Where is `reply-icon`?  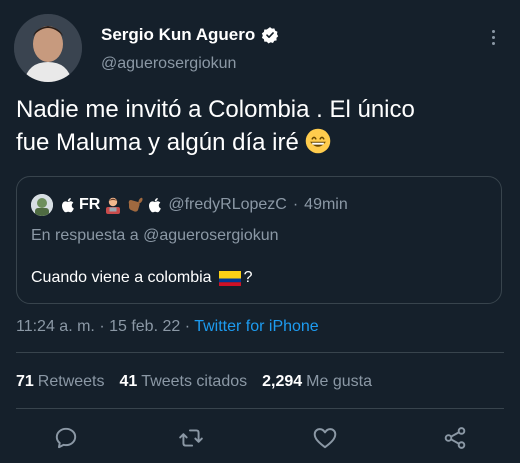 reply-icon is located at coordinates (66, 438).